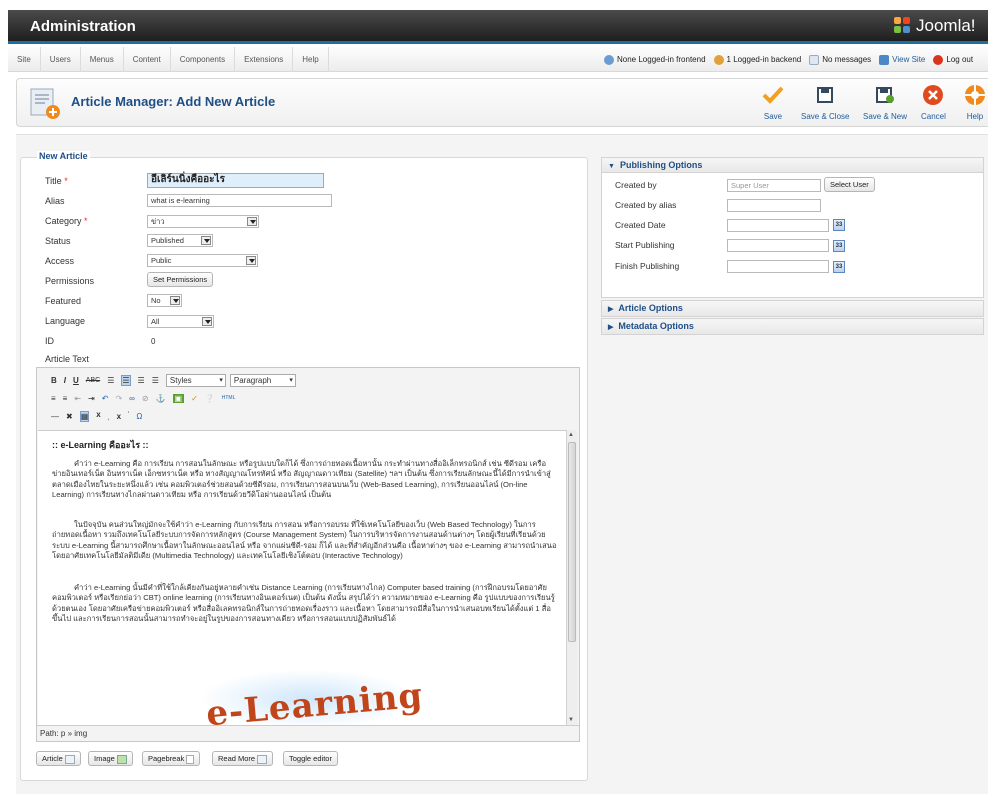 Image resolution: width=988 pixels, height=794 pixels. Describe the element at coordinates (792, 326) in the screenshot. I see `metadata-options-header: ▶ Metadata Options` at that location.